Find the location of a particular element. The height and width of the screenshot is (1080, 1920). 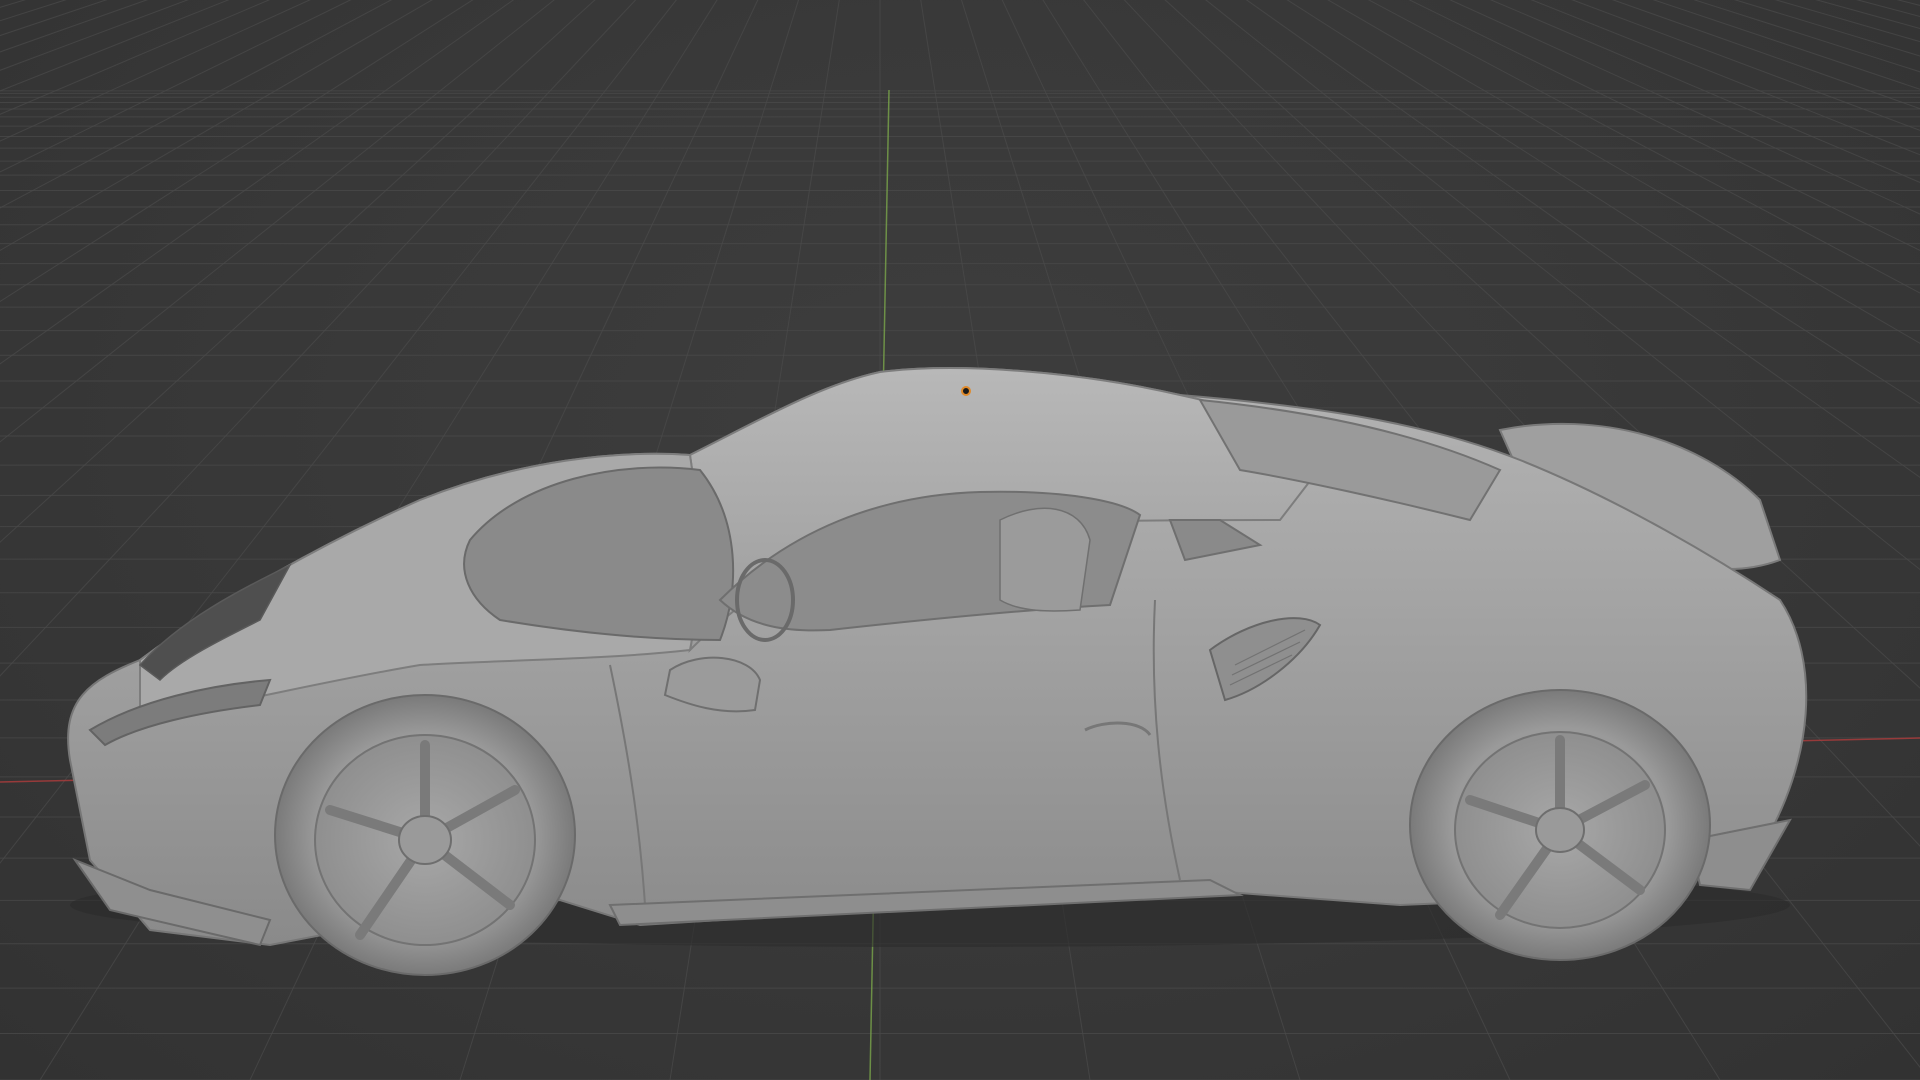

rear-wheel is located at coordinates (1560, 825).